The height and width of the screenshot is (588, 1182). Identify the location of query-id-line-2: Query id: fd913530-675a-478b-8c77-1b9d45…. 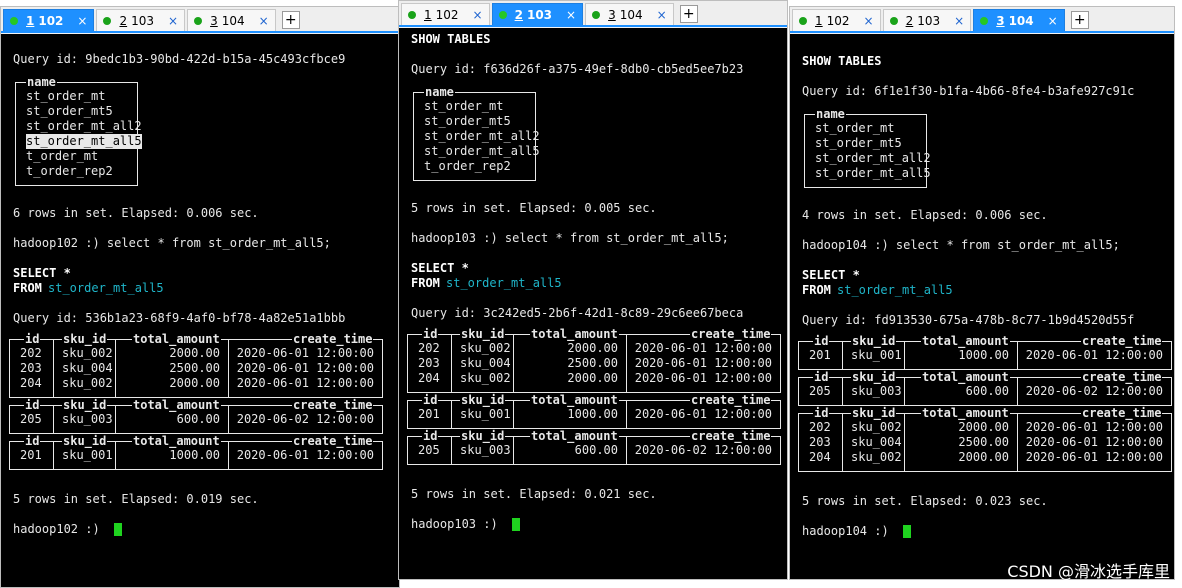
(968, 320).